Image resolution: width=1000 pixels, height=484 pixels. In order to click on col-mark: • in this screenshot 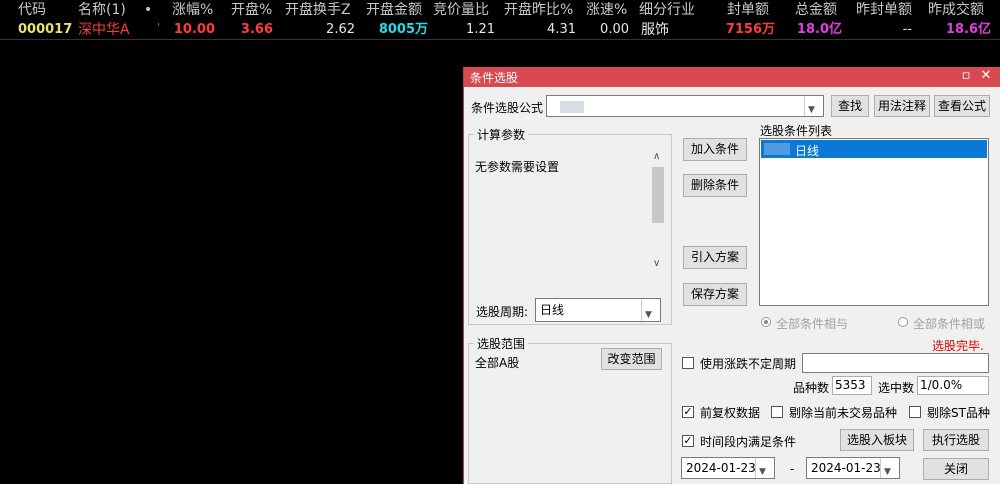, I will do `click(148, 10)`.